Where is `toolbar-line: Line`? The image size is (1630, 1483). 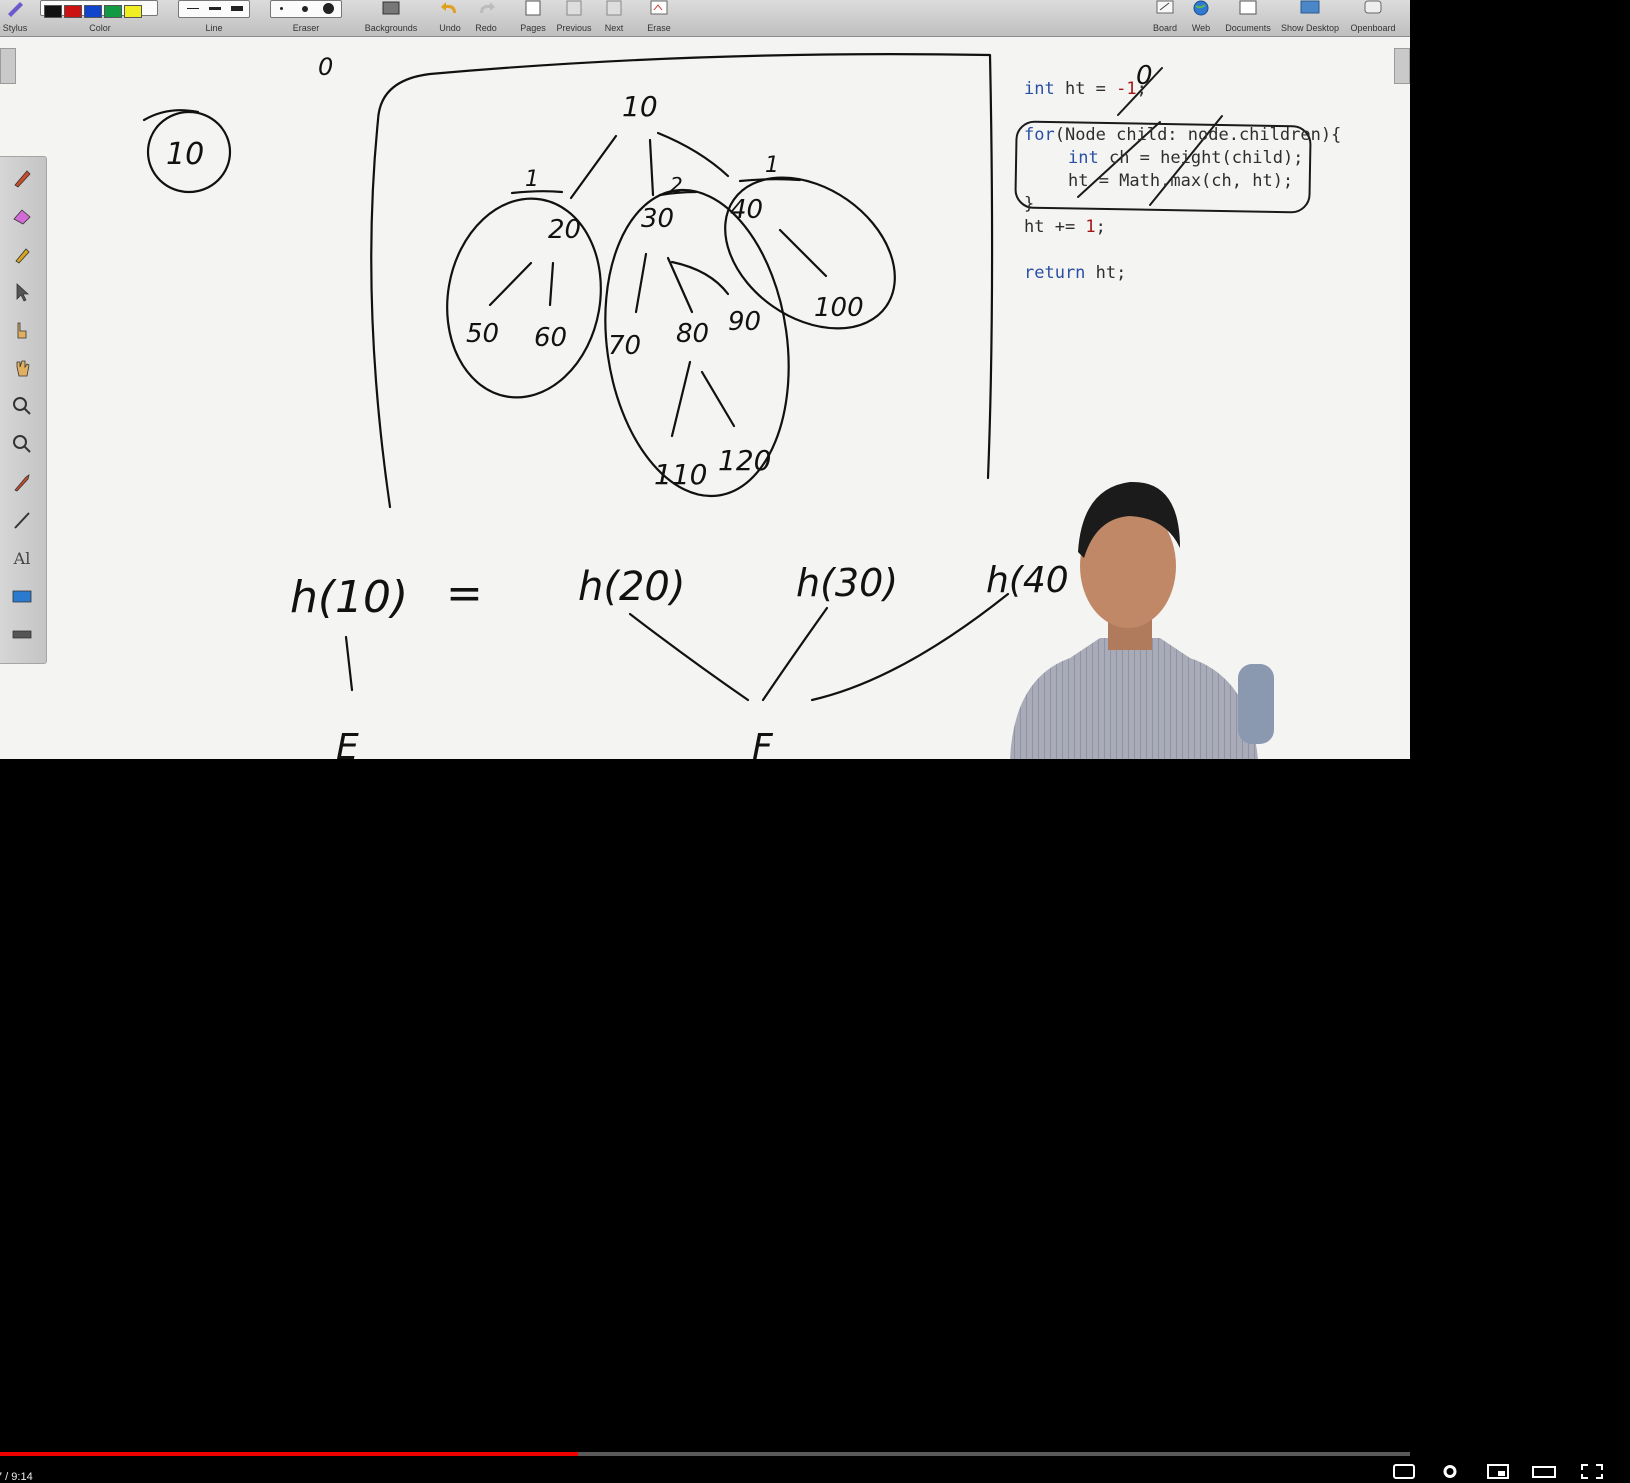
toolbar-line: Line is located at coordinates (214, 18).